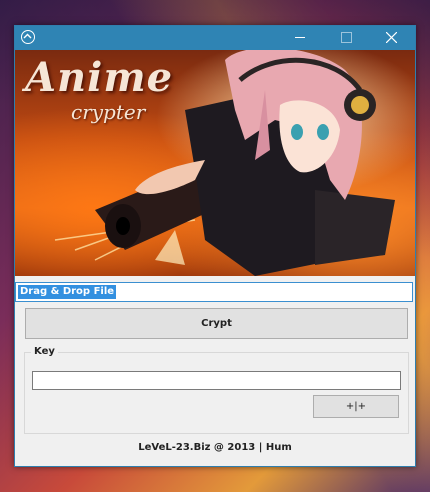 This screenshot has width=430, height=492. I want to click on maximize-icon, so click(346, 37).